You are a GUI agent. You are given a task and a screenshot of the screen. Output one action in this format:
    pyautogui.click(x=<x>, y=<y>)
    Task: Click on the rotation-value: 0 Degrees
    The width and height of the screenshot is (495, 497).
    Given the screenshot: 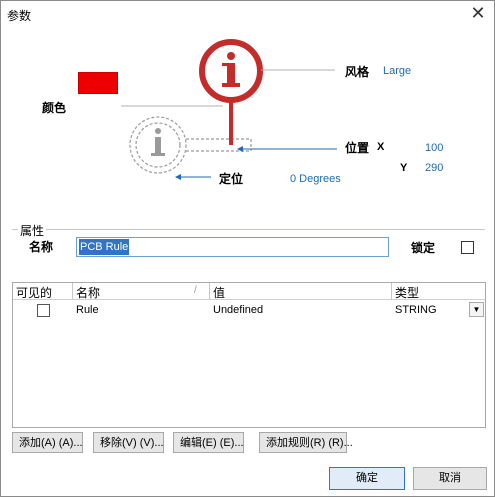 What is the action you would take?
    pyautogui.click(x=315, y=179)
    